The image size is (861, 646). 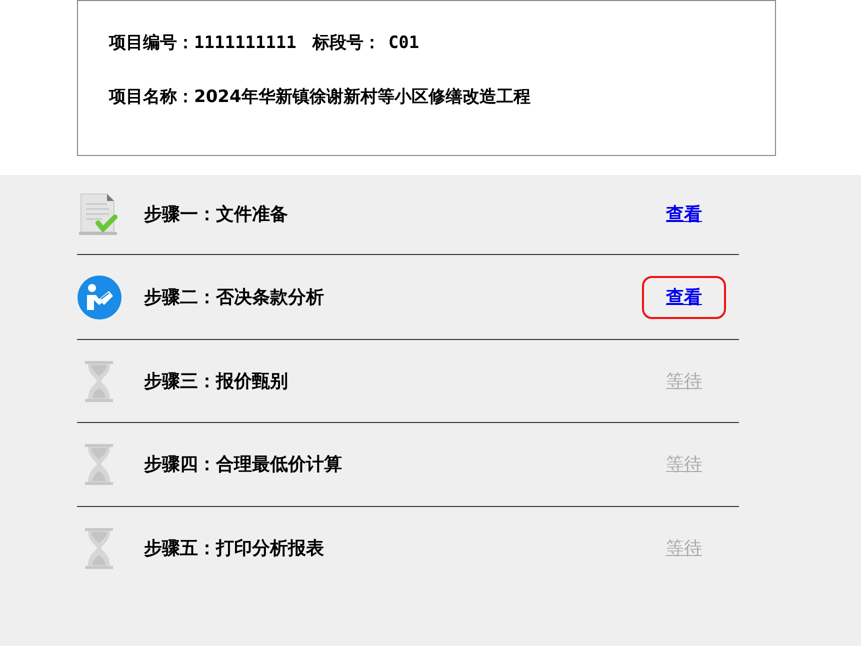 I want to click on step-label: 步骤二：否决条款分析, so click(x=234, y=298).